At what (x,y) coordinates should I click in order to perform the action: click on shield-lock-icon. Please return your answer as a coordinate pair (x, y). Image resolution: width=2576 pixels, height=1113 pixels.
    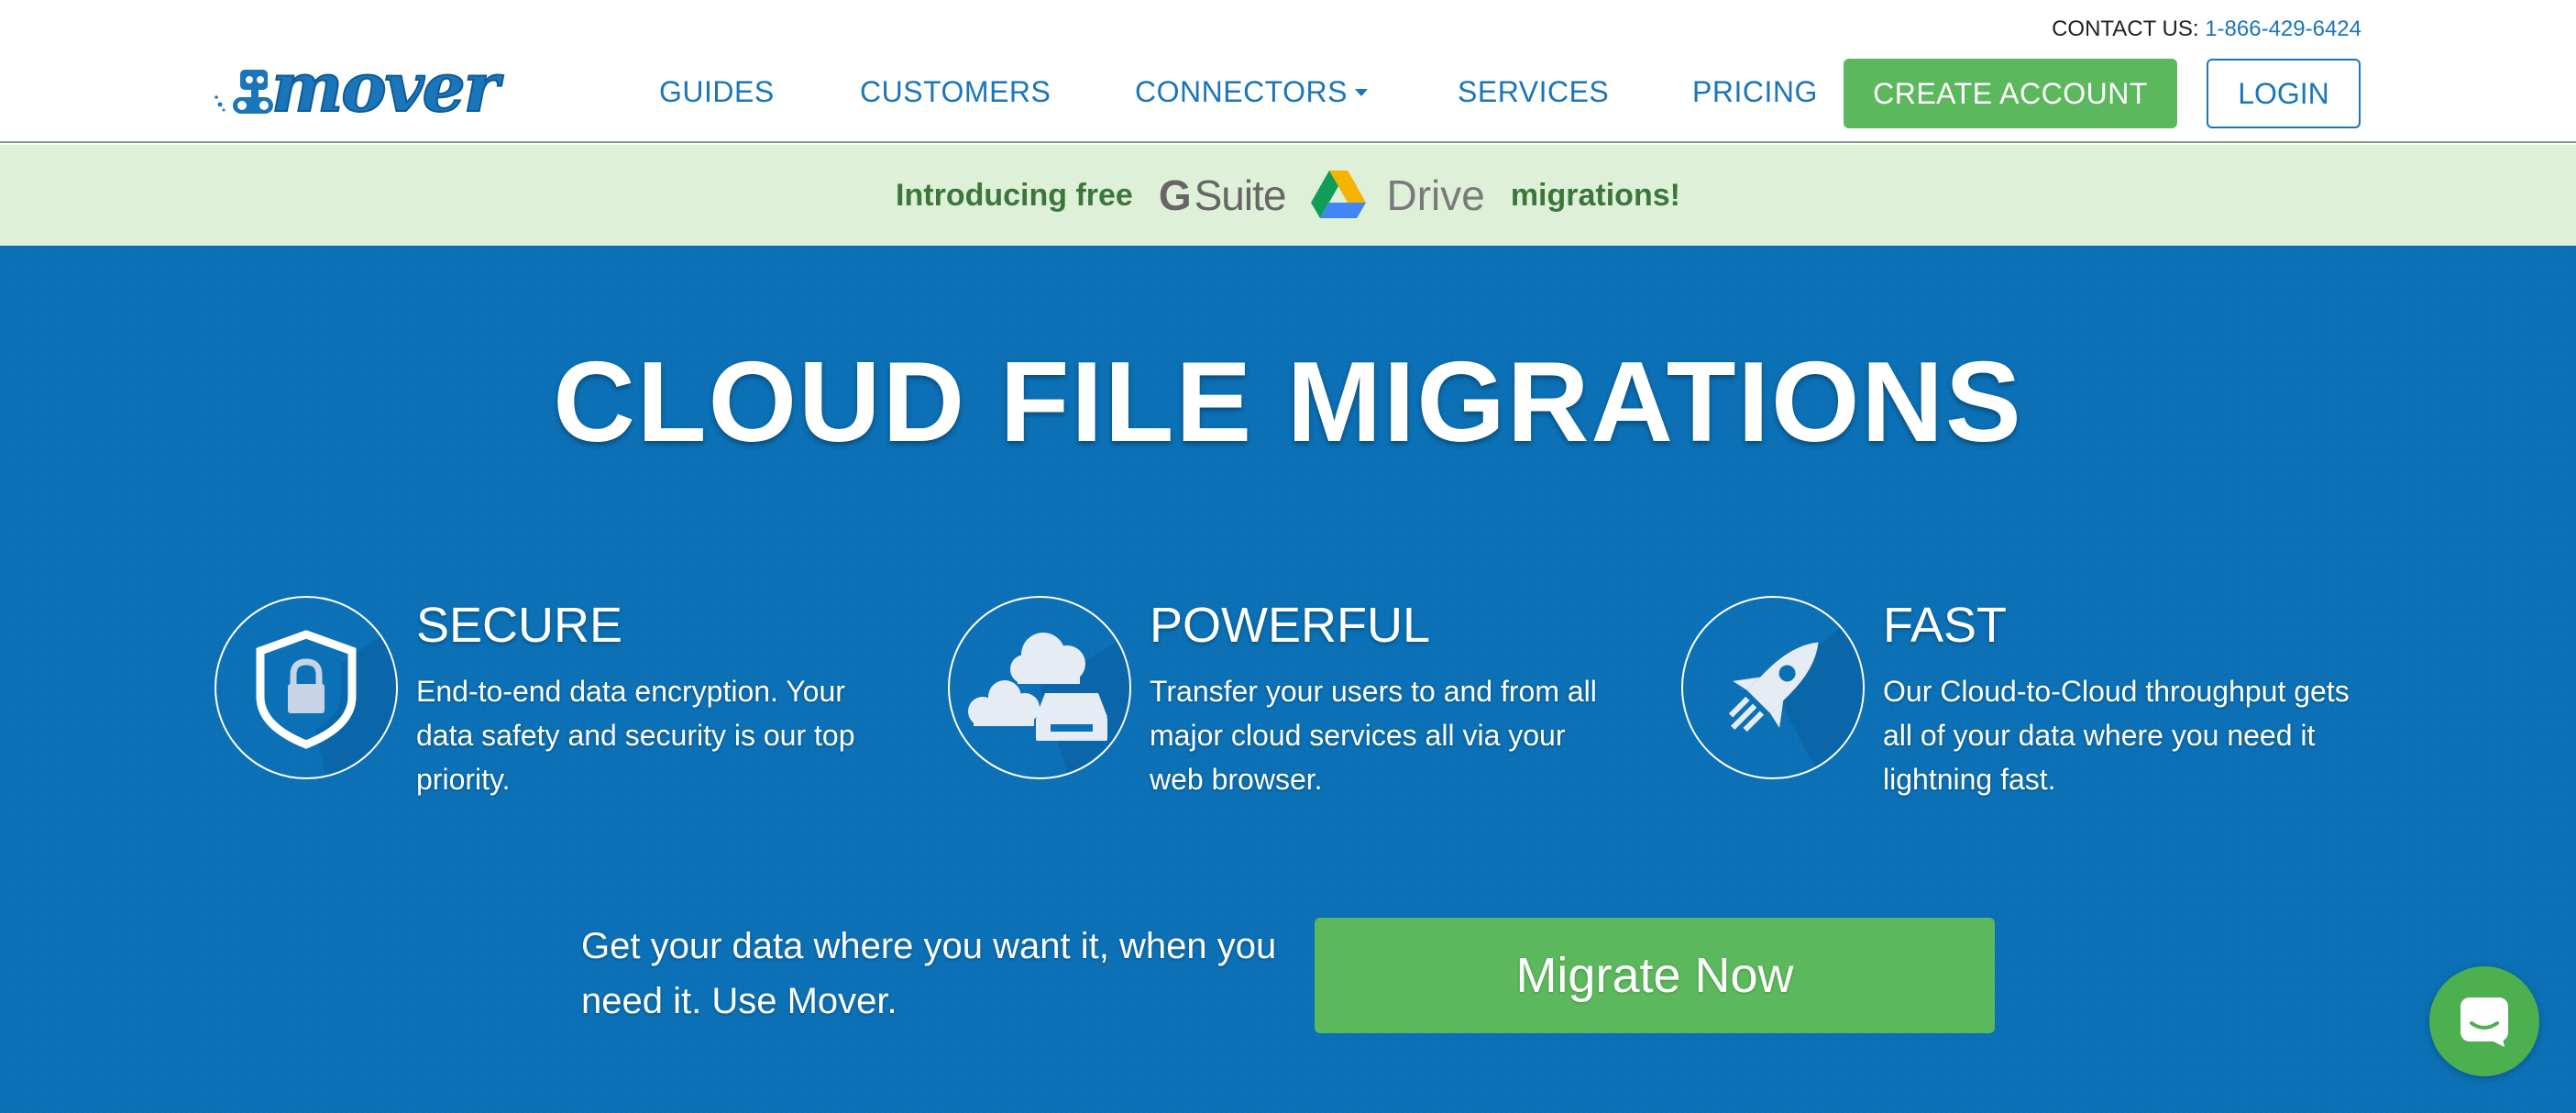
    Looking at the image, I should click on (306, 687).